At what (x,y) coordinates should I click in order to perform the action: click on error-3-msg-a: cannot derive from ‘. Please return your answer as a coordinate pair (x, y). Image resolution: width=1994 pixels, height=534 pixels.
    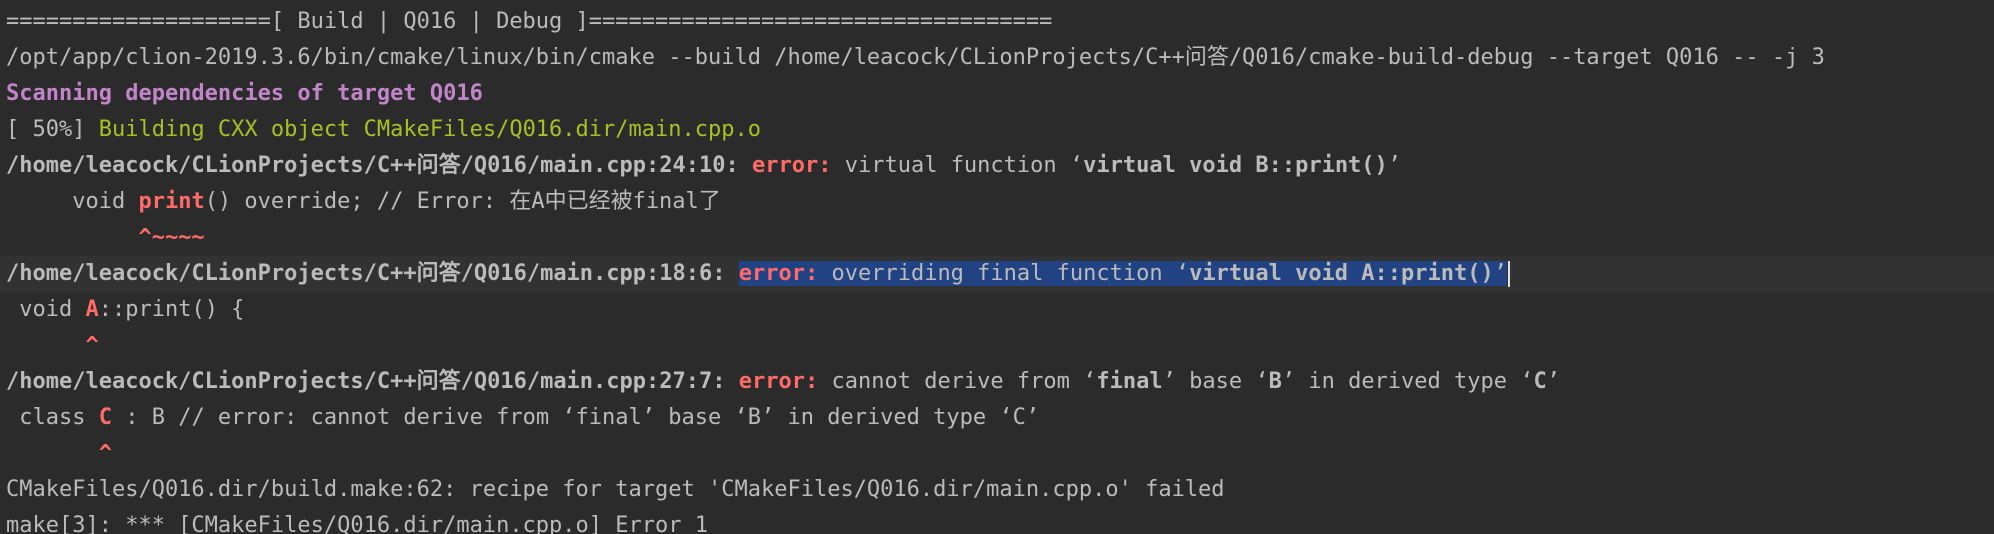
    Looking at the image, I should click on (957, 381).